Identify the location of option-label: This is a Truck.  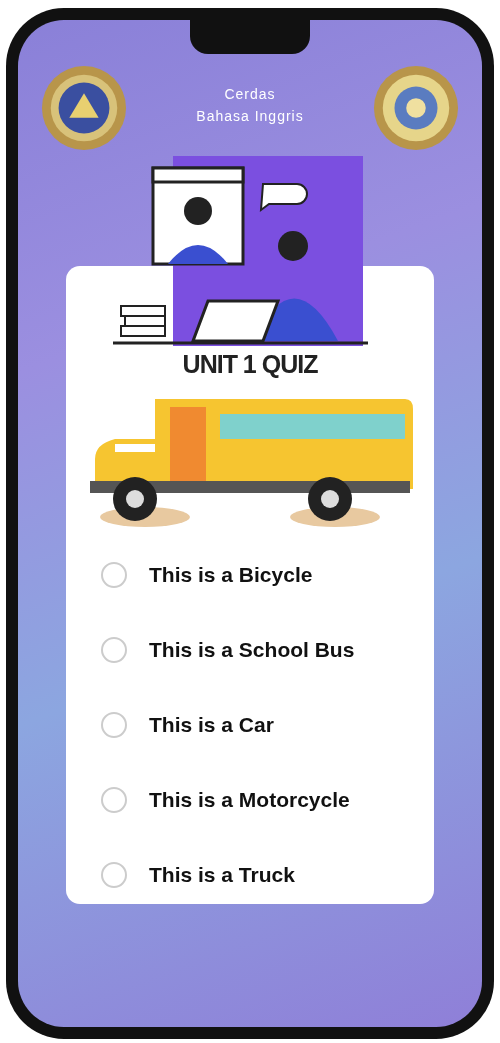
(222, 875).